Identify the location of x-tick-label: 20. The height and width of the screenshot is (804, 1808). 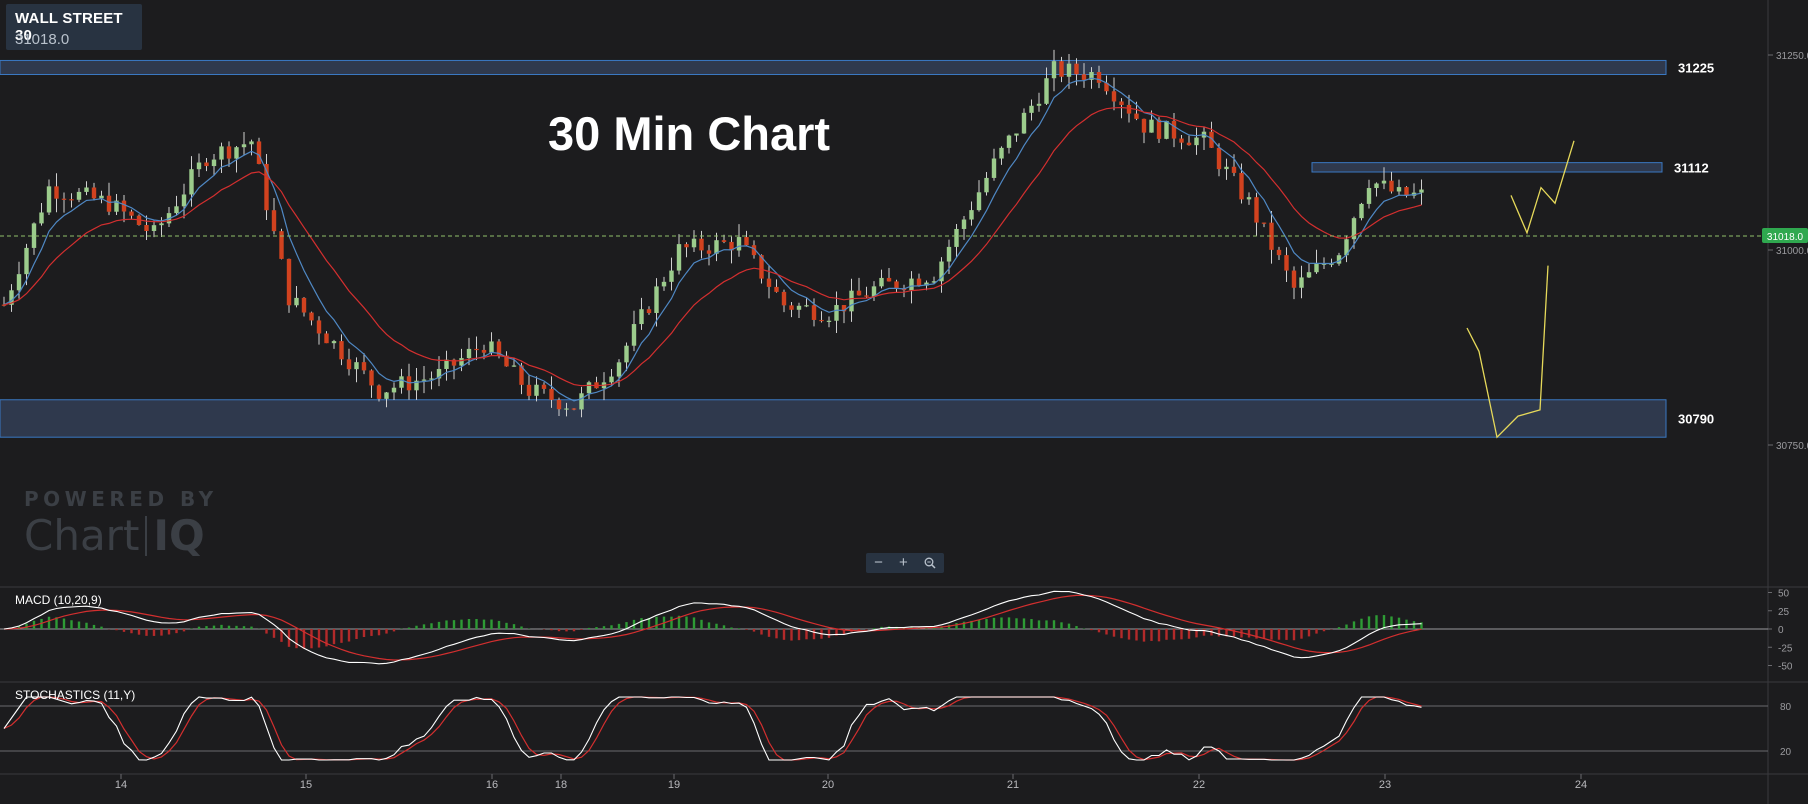
(828, 785).